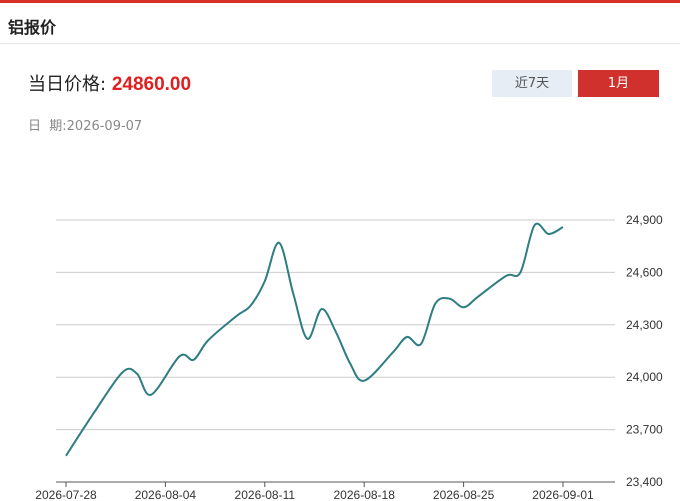 The width and height of the screenshot is (680, 501). Describe the element at coordinates (265, 494) in the screenshot. I see `x-tick-label: 2026-08-11` at that location.